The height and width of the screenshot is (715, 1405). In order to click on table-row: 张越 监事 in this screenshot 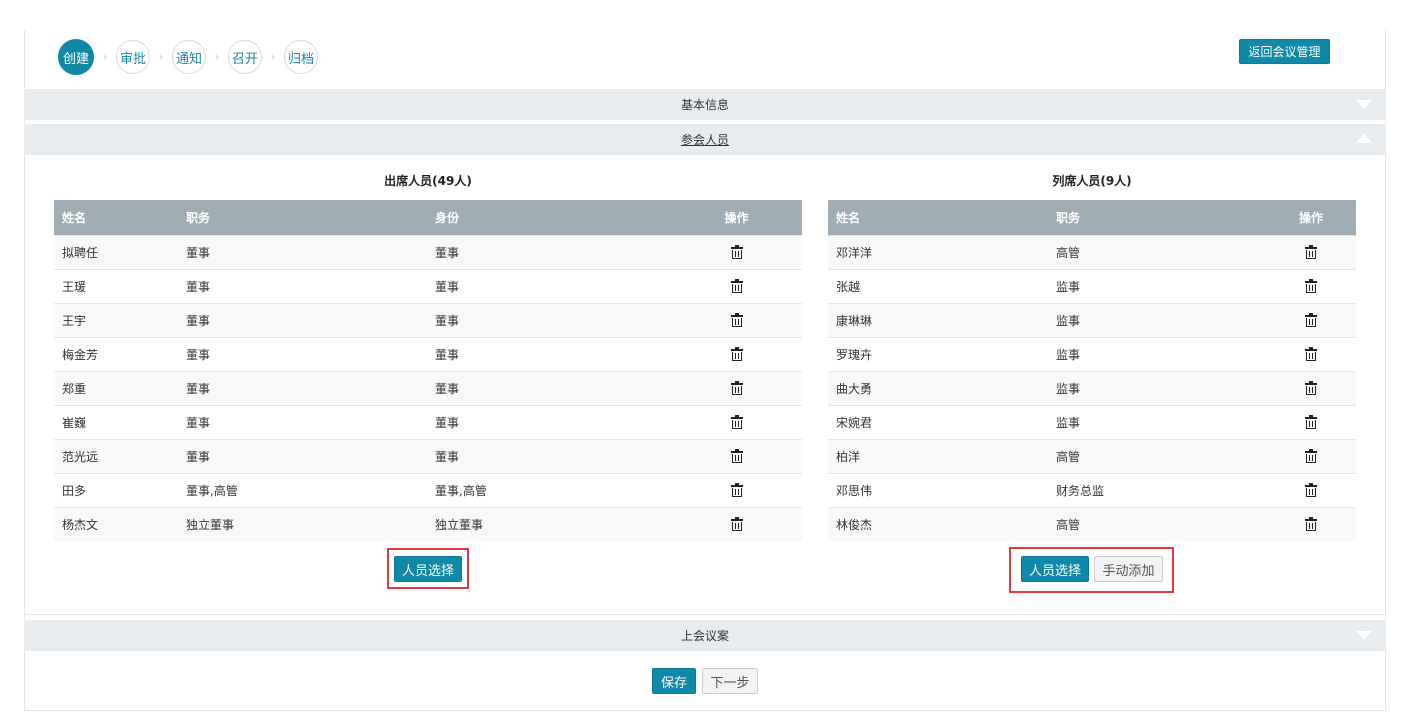, I will do `click(1092, 285)`.